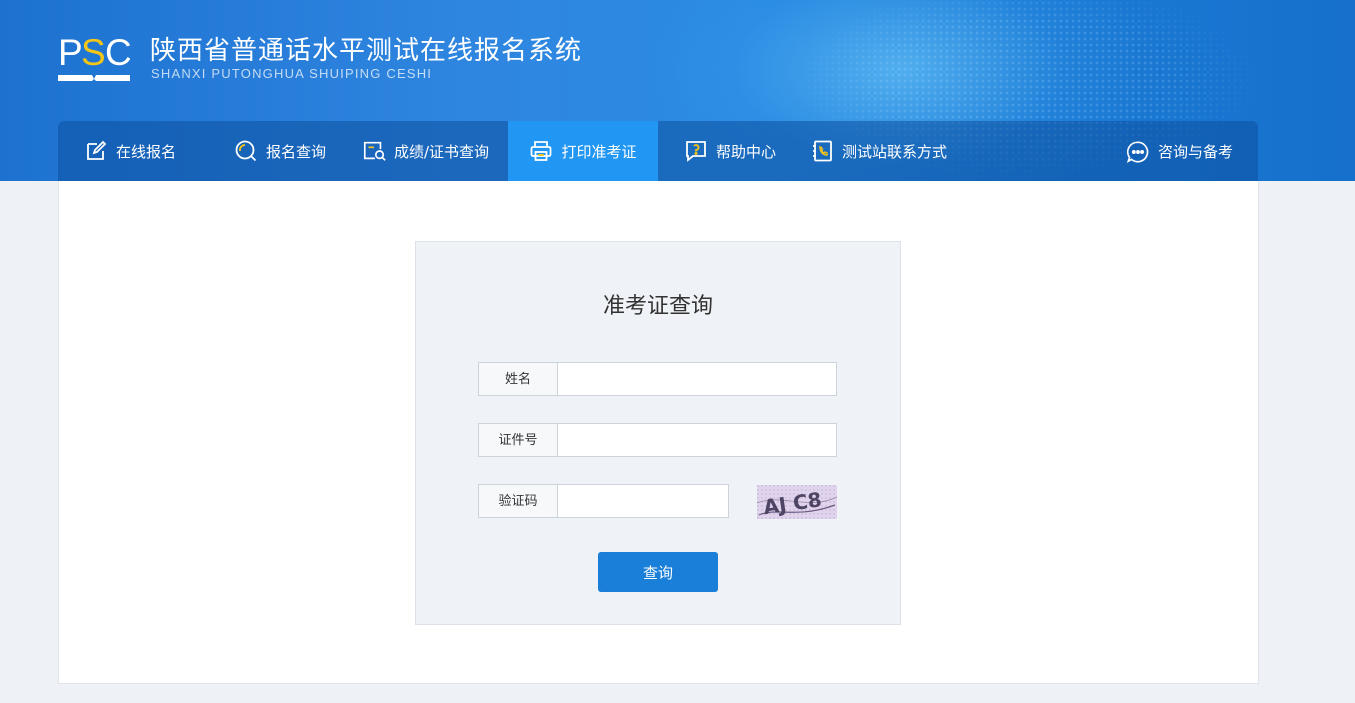 The width and height of the screenshot is (1355, 703). What do you see at coordinates (1138, 151) in the screenshot?
I see `chat-icon` at bounding box center [1138, 151].